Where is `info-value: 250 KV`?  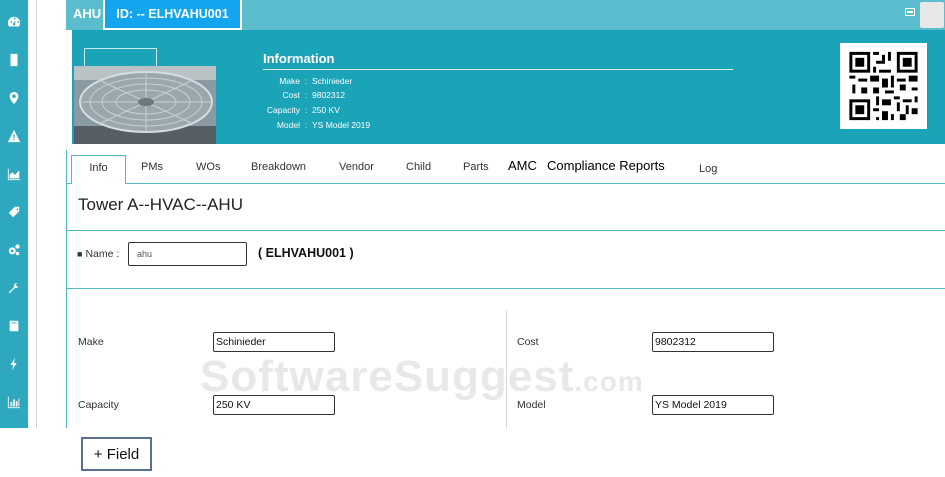
info-value: 250 KV is located at coordinates (326, 110).